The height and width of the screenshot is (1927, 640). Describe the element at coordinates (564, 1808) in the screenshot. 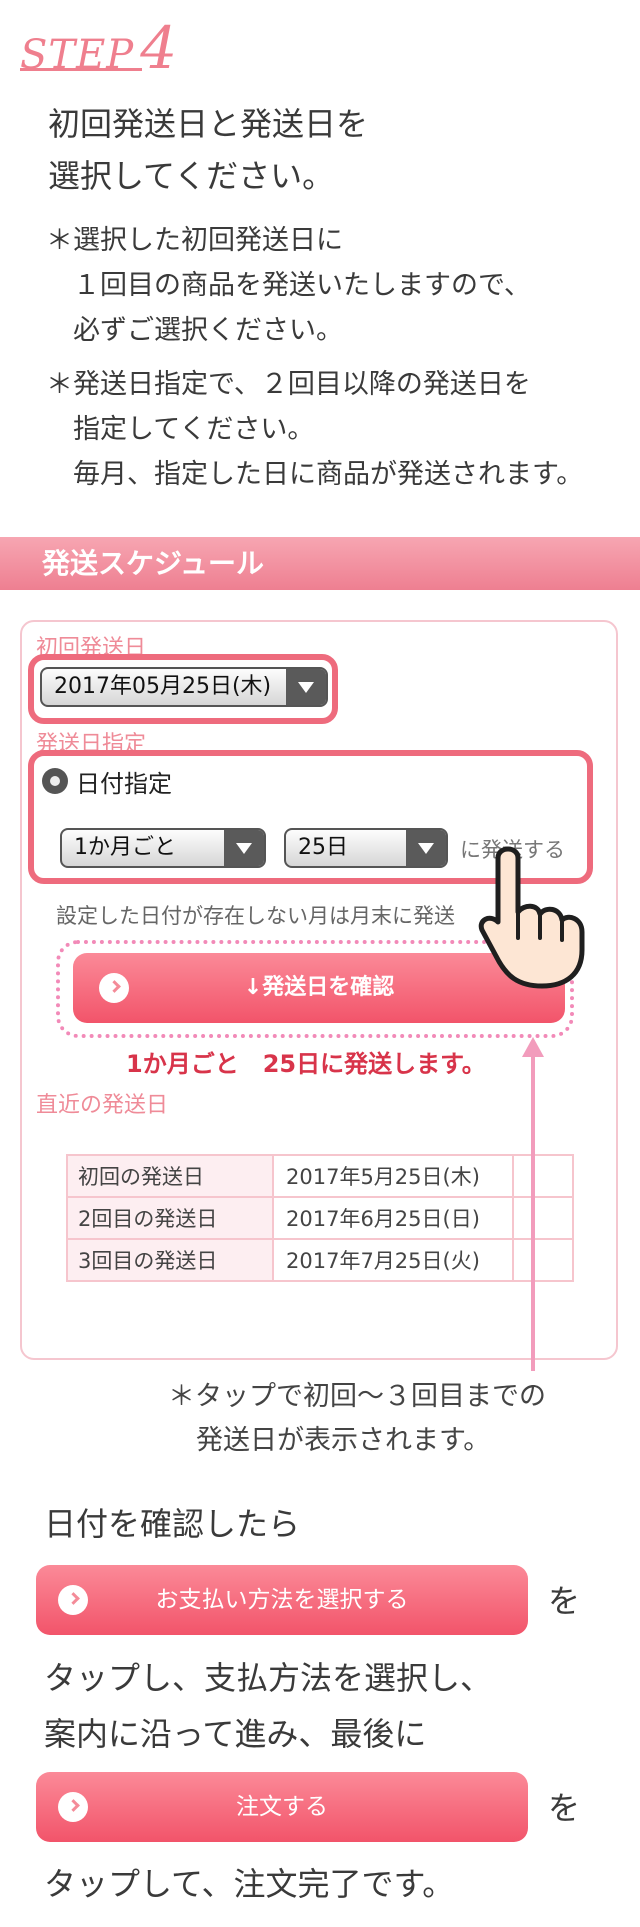

I see `wo-text-2: を` at that location.